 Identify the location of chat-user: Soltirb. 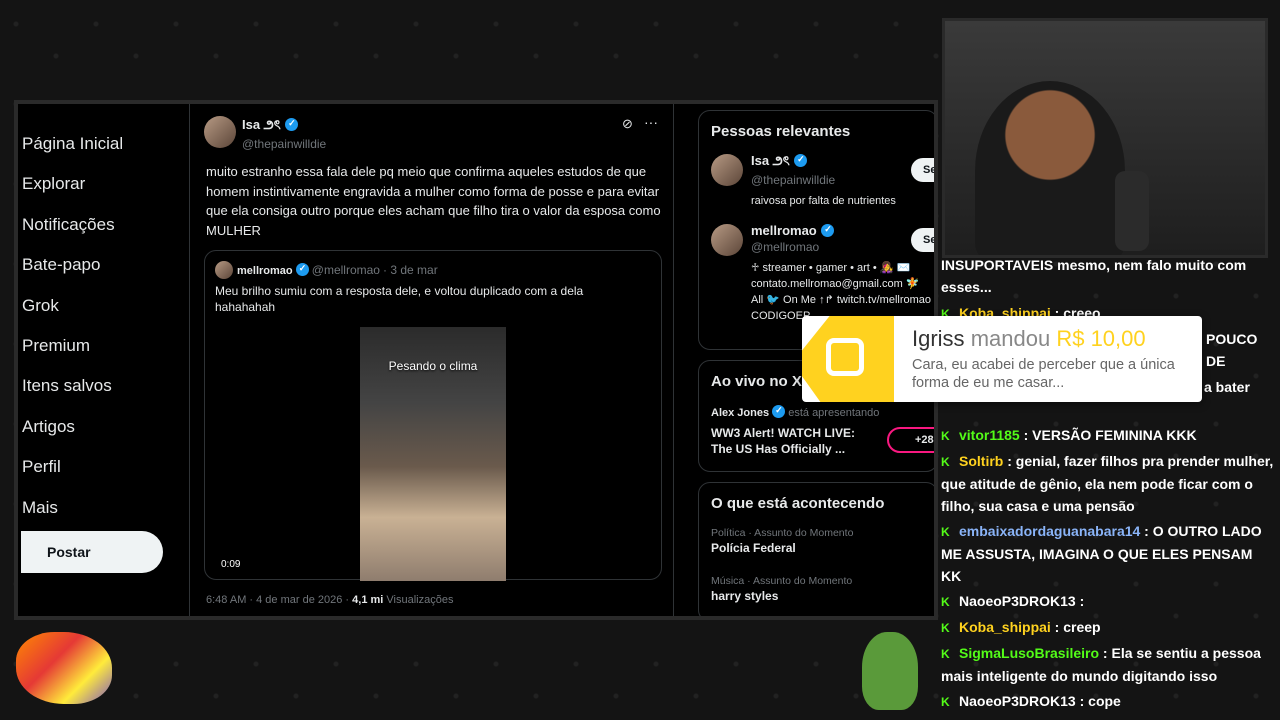
(981, 461).